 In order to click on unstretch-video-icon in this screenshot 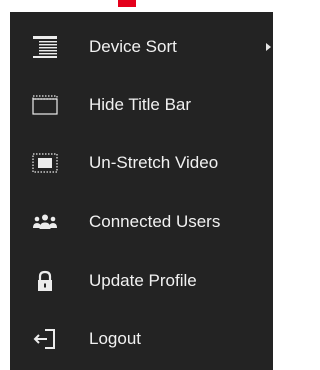, I will do `click(45, 163)`.